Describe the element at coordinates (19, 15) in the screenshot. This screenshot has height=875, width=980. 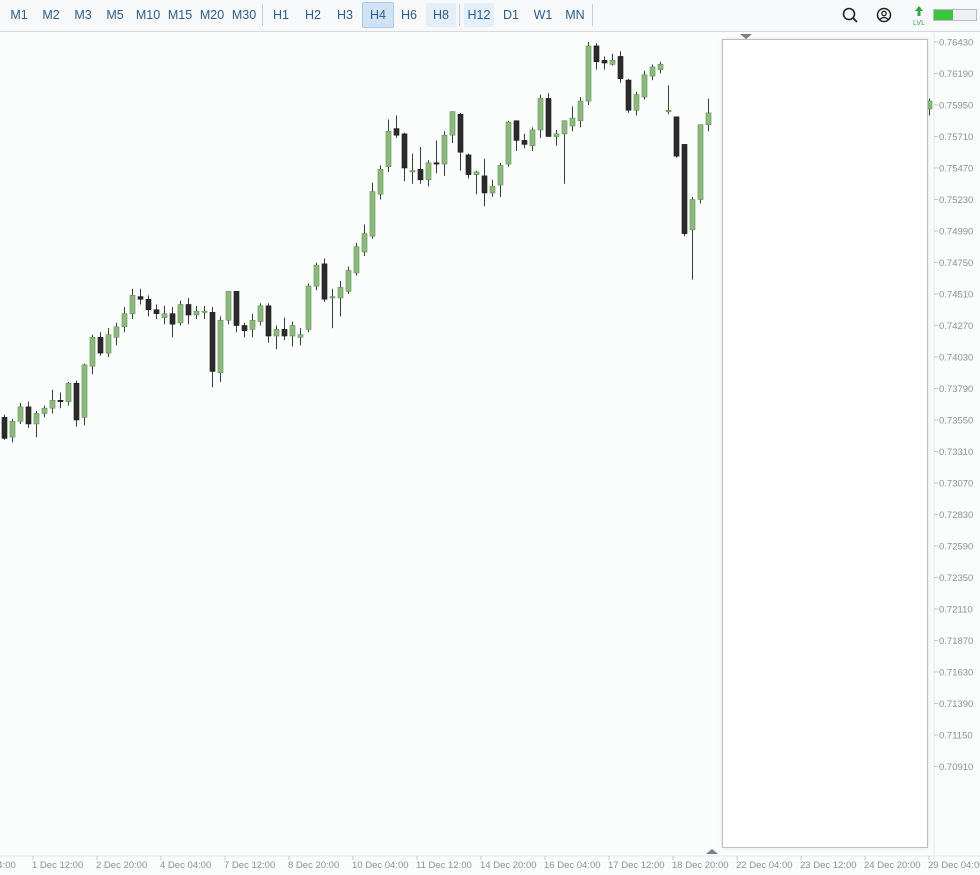
I see `timeframe-m1-button: M1` at that location.